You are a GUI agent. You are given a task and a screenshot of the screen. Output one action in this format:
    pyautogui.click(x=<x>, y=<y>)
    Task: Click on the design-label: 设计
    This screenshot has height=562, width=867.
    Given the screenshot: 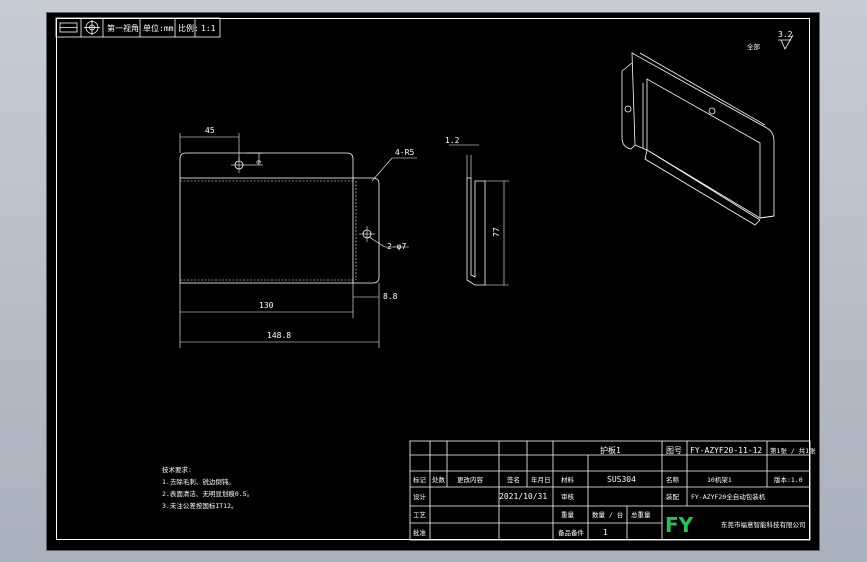 What is the action you would take?
    pyautogui.click(x=420, y=496)
    